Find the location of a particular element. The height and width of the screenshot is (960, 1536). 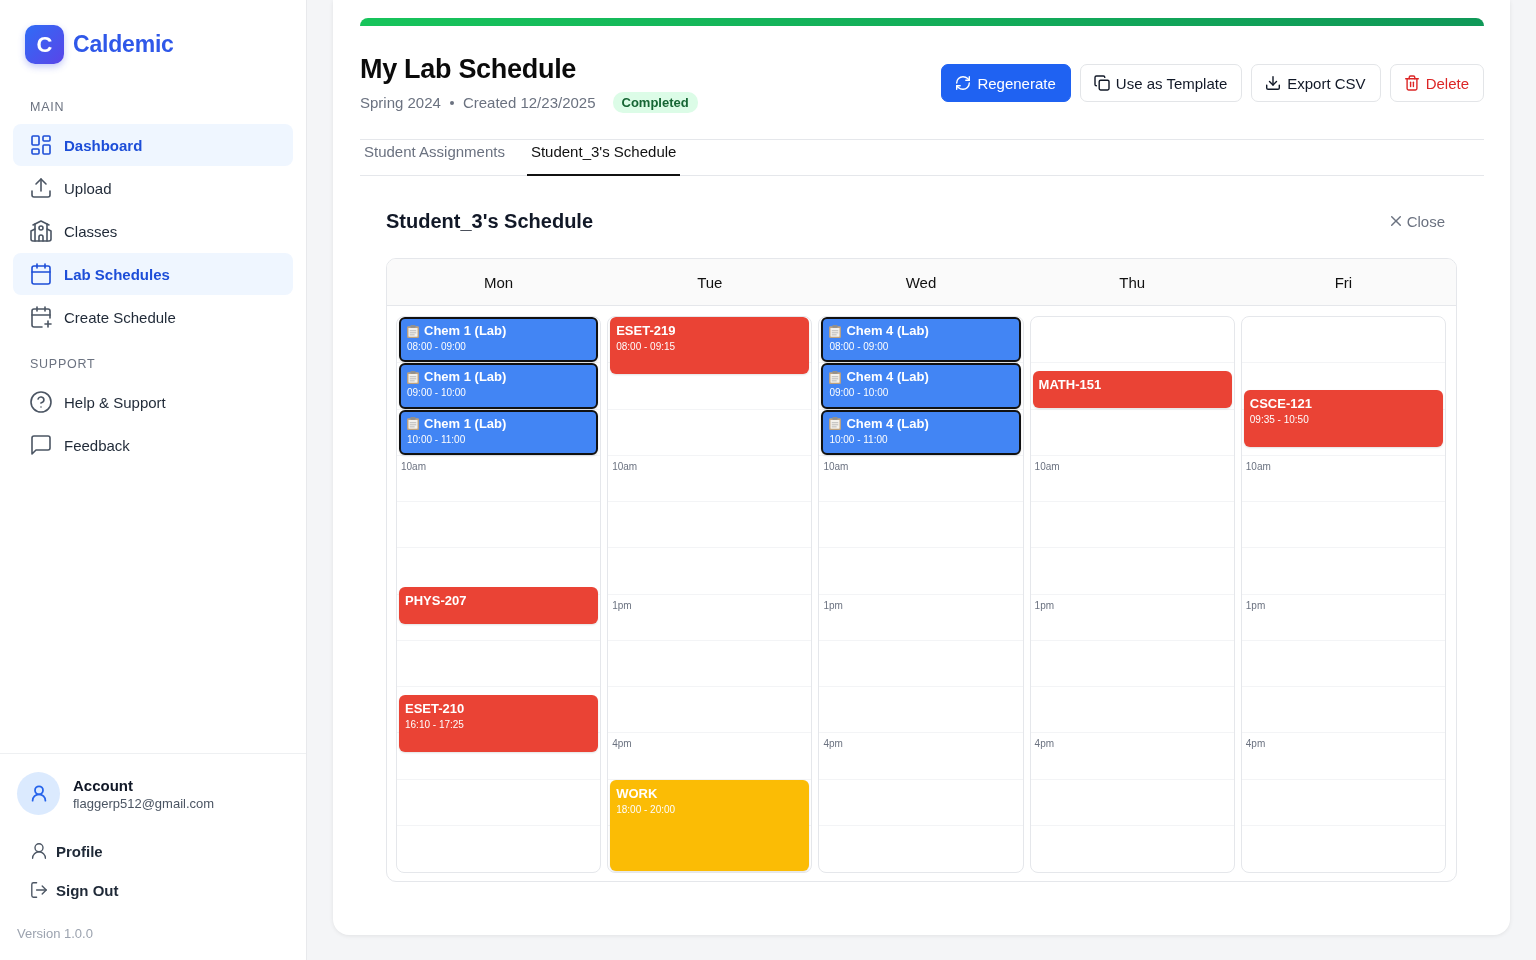

status-badge: Completed is located at coordinates (655, 102).